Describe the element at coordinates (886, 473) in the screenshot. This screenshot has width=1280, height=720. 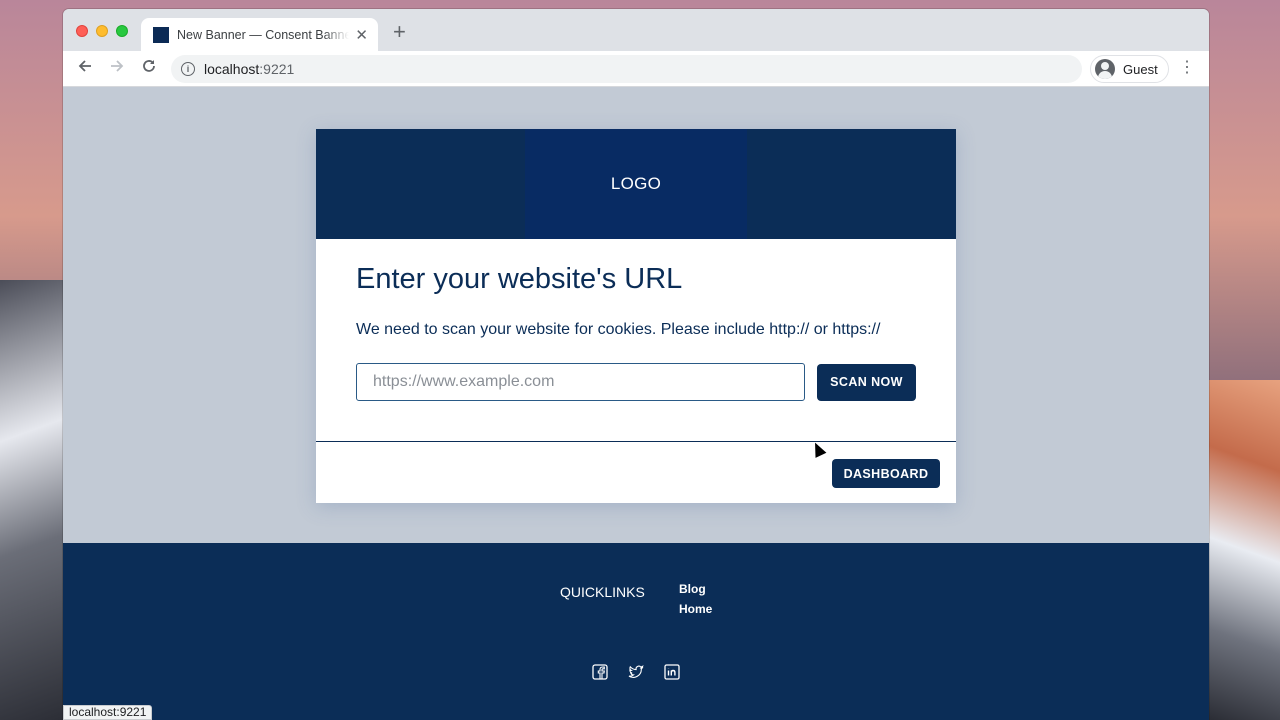
I see `dashboard-button: DASHBOARD` at that location.